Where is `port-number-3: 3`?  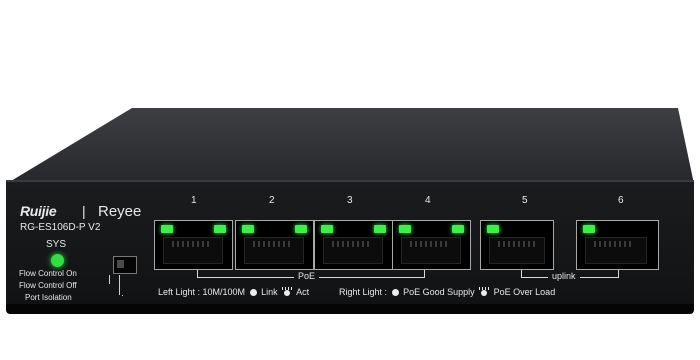
port-number-3: 3 is located at coordinates (350, 200).